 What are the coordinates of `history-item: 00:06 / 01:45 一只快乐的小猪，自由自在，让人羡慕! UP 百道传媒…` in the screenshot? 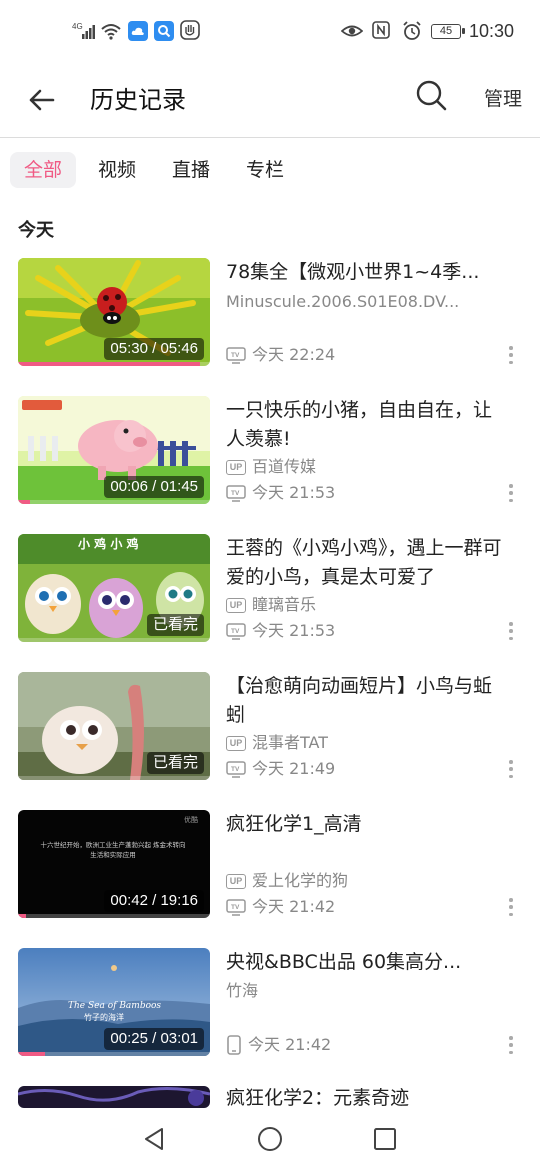 It's located at (270, 450).